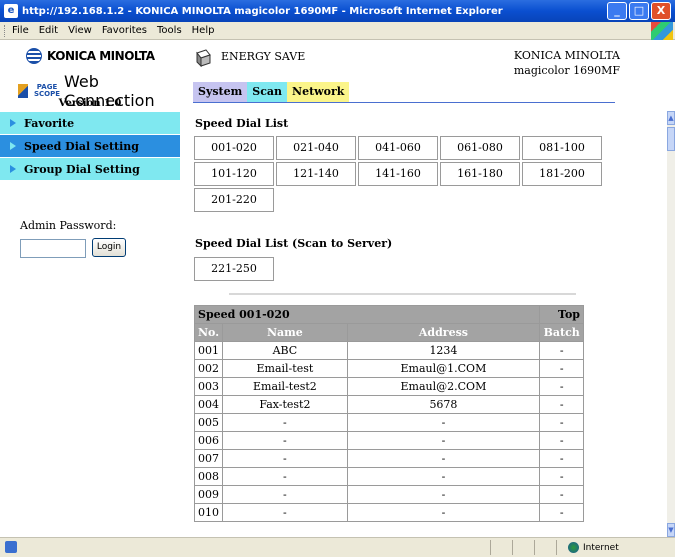  I want to click on range-link: 181-200, so click(562, 174).